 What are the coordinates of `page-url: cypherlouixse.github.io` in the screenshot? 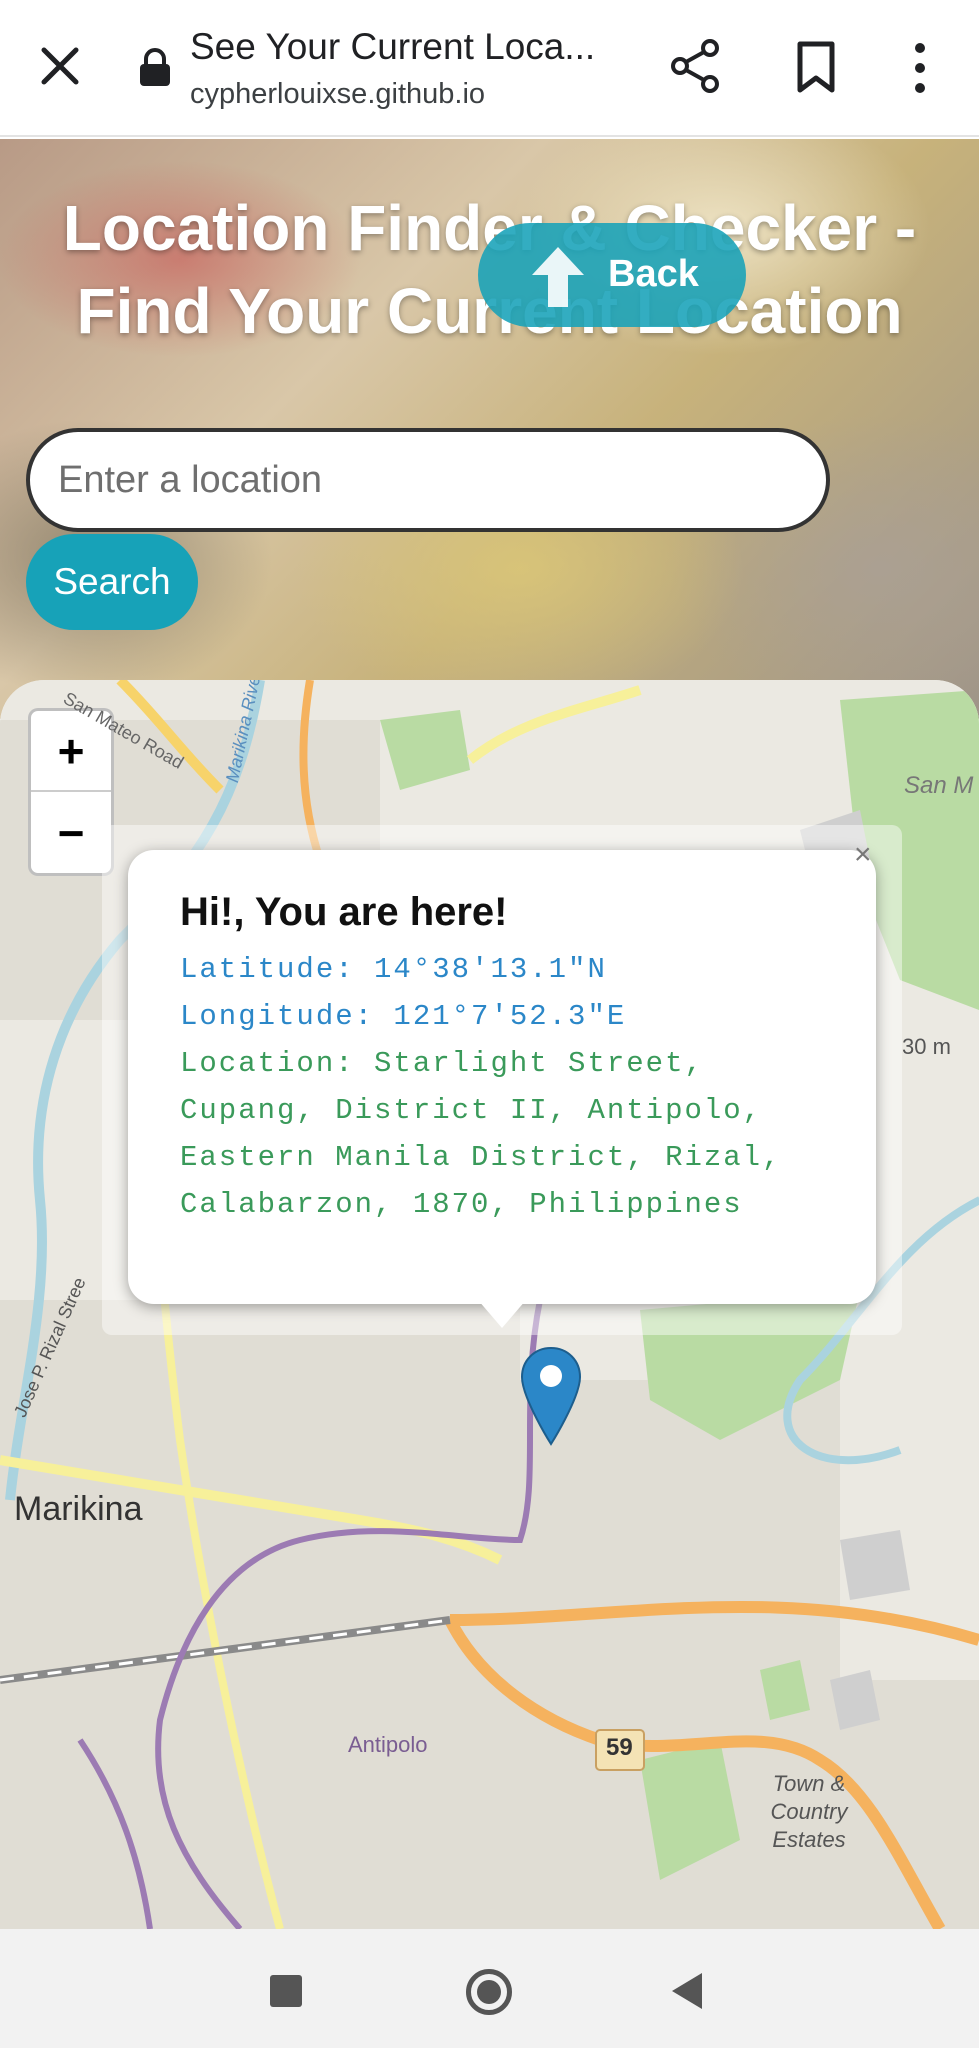 It's located at (337, 94).